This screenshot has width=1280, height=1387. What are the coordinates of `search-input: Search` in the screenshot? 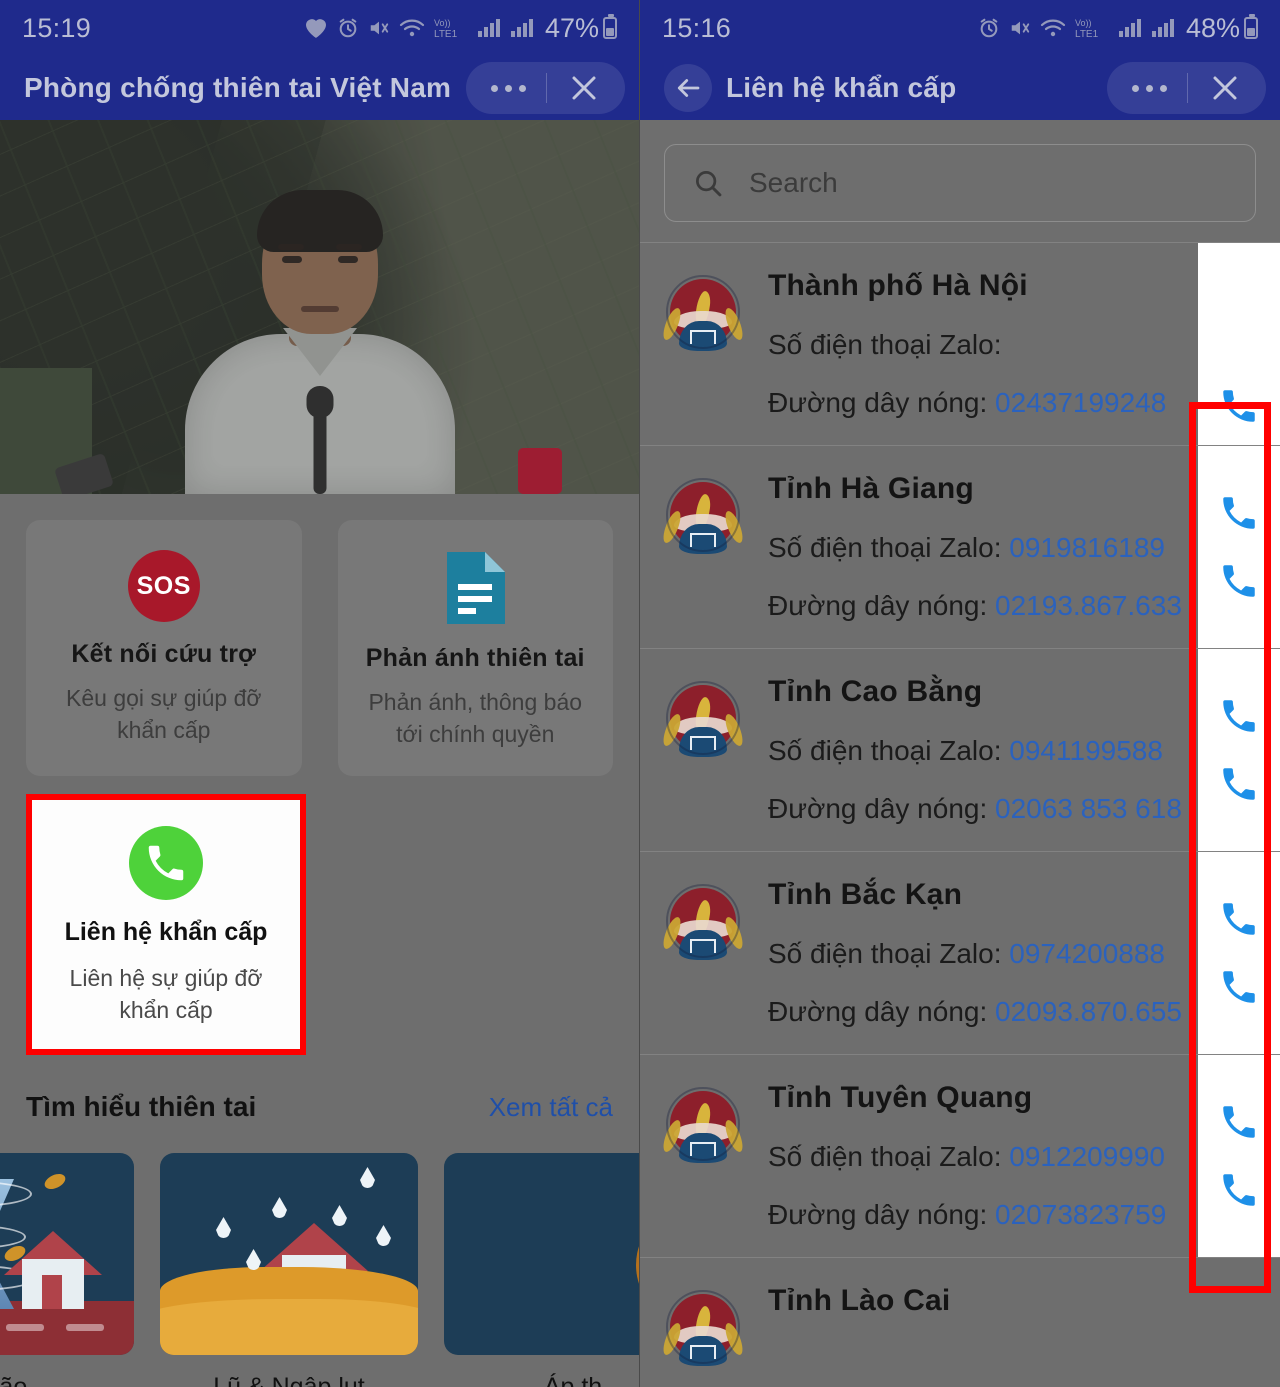 It's located at (960, 183).